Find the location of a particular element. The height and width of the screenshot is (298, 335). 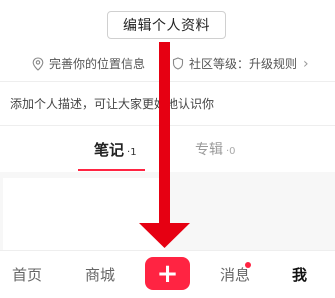

tab-albums-count: ·0 is located at coordinates (231, 151).